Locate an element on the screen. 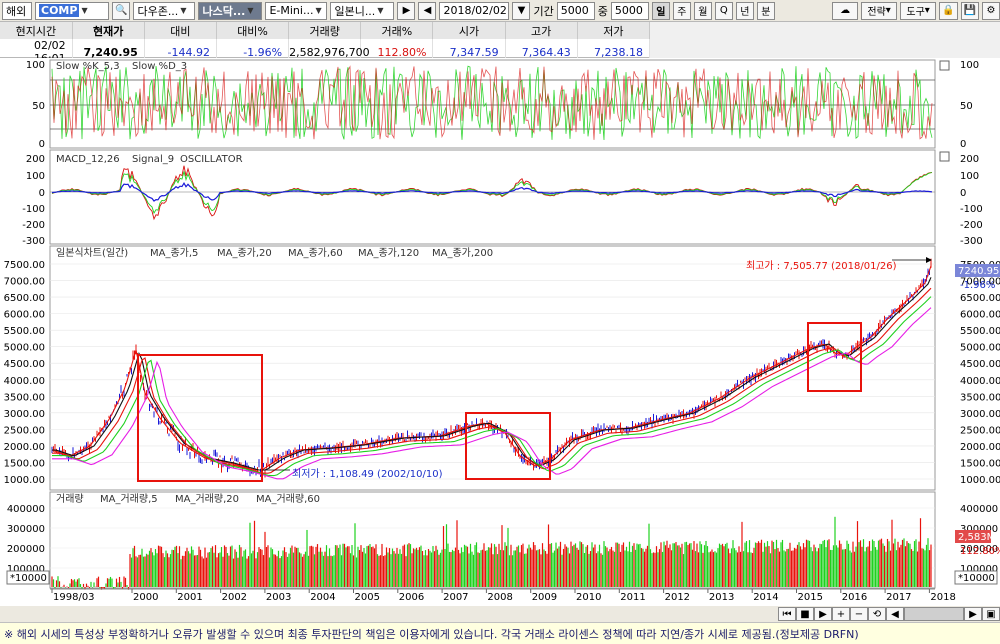 The width and height of the screenshot is (1000, 644). period-input: 5000 is located at coordinates (575, 10).